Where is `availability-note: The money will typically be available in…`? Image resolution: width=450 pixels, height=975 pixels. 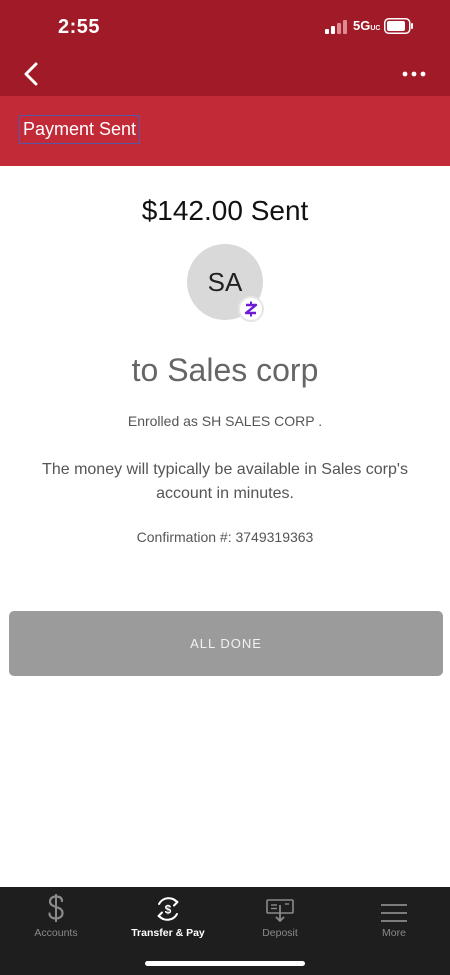 availability-note: The money will typically be available in… is located at coordinates (225, 481).